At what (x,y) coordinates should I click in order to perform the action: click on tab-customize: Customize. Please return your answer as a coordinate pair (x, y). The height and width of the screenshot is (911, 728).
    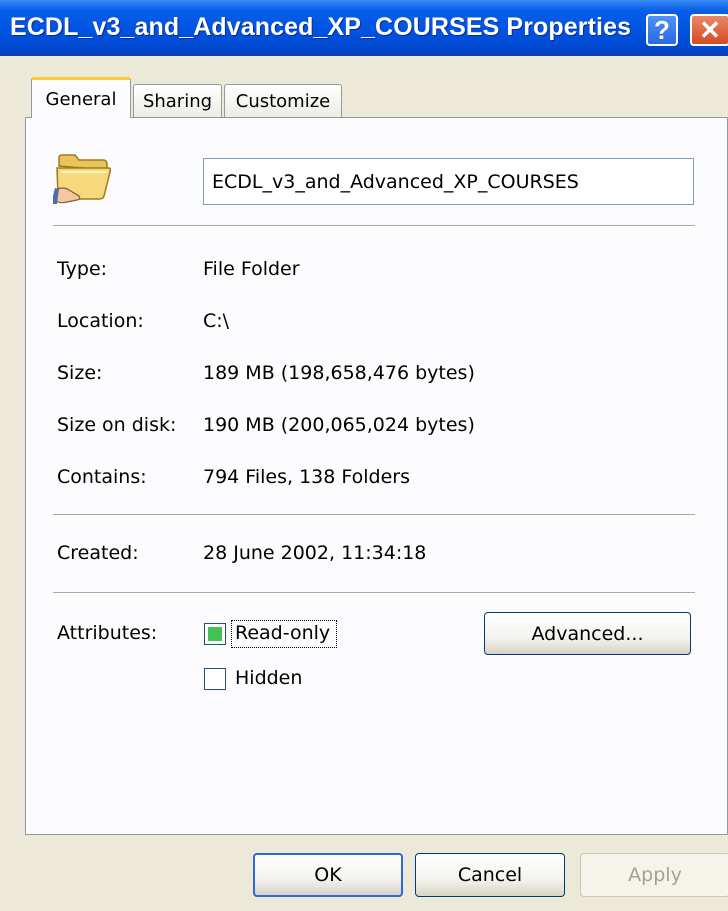
    Looking at the image, I should click on (283, 101).